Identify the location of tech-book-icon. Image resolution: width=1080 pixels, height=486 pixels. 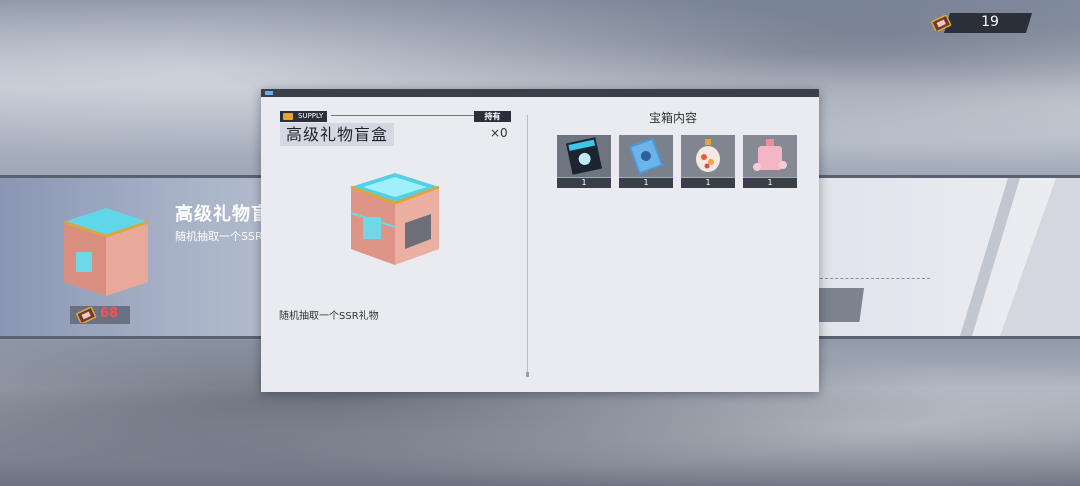
(584, 156).